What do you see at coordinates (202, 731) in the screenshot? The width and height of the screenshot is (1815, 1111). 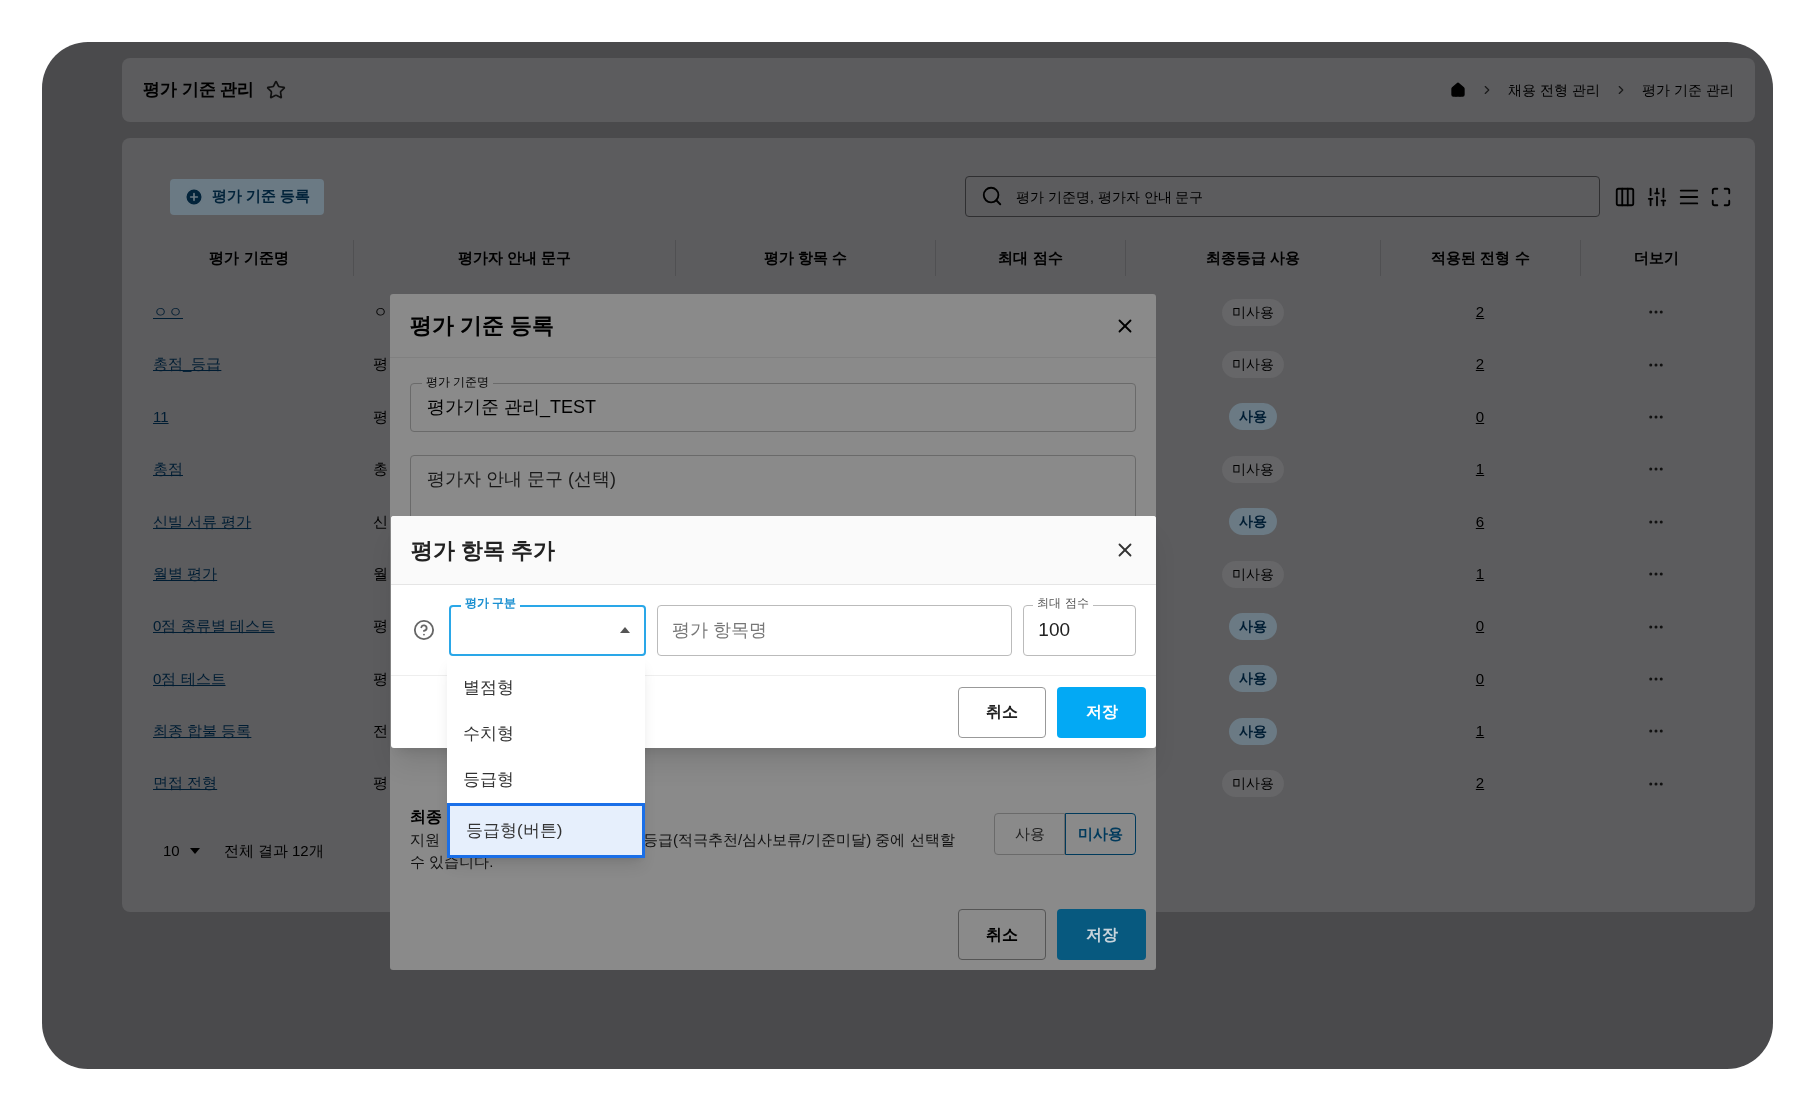 I see `criteria-name-link: 최종 합불 등록` at bounding box center [202, 731].